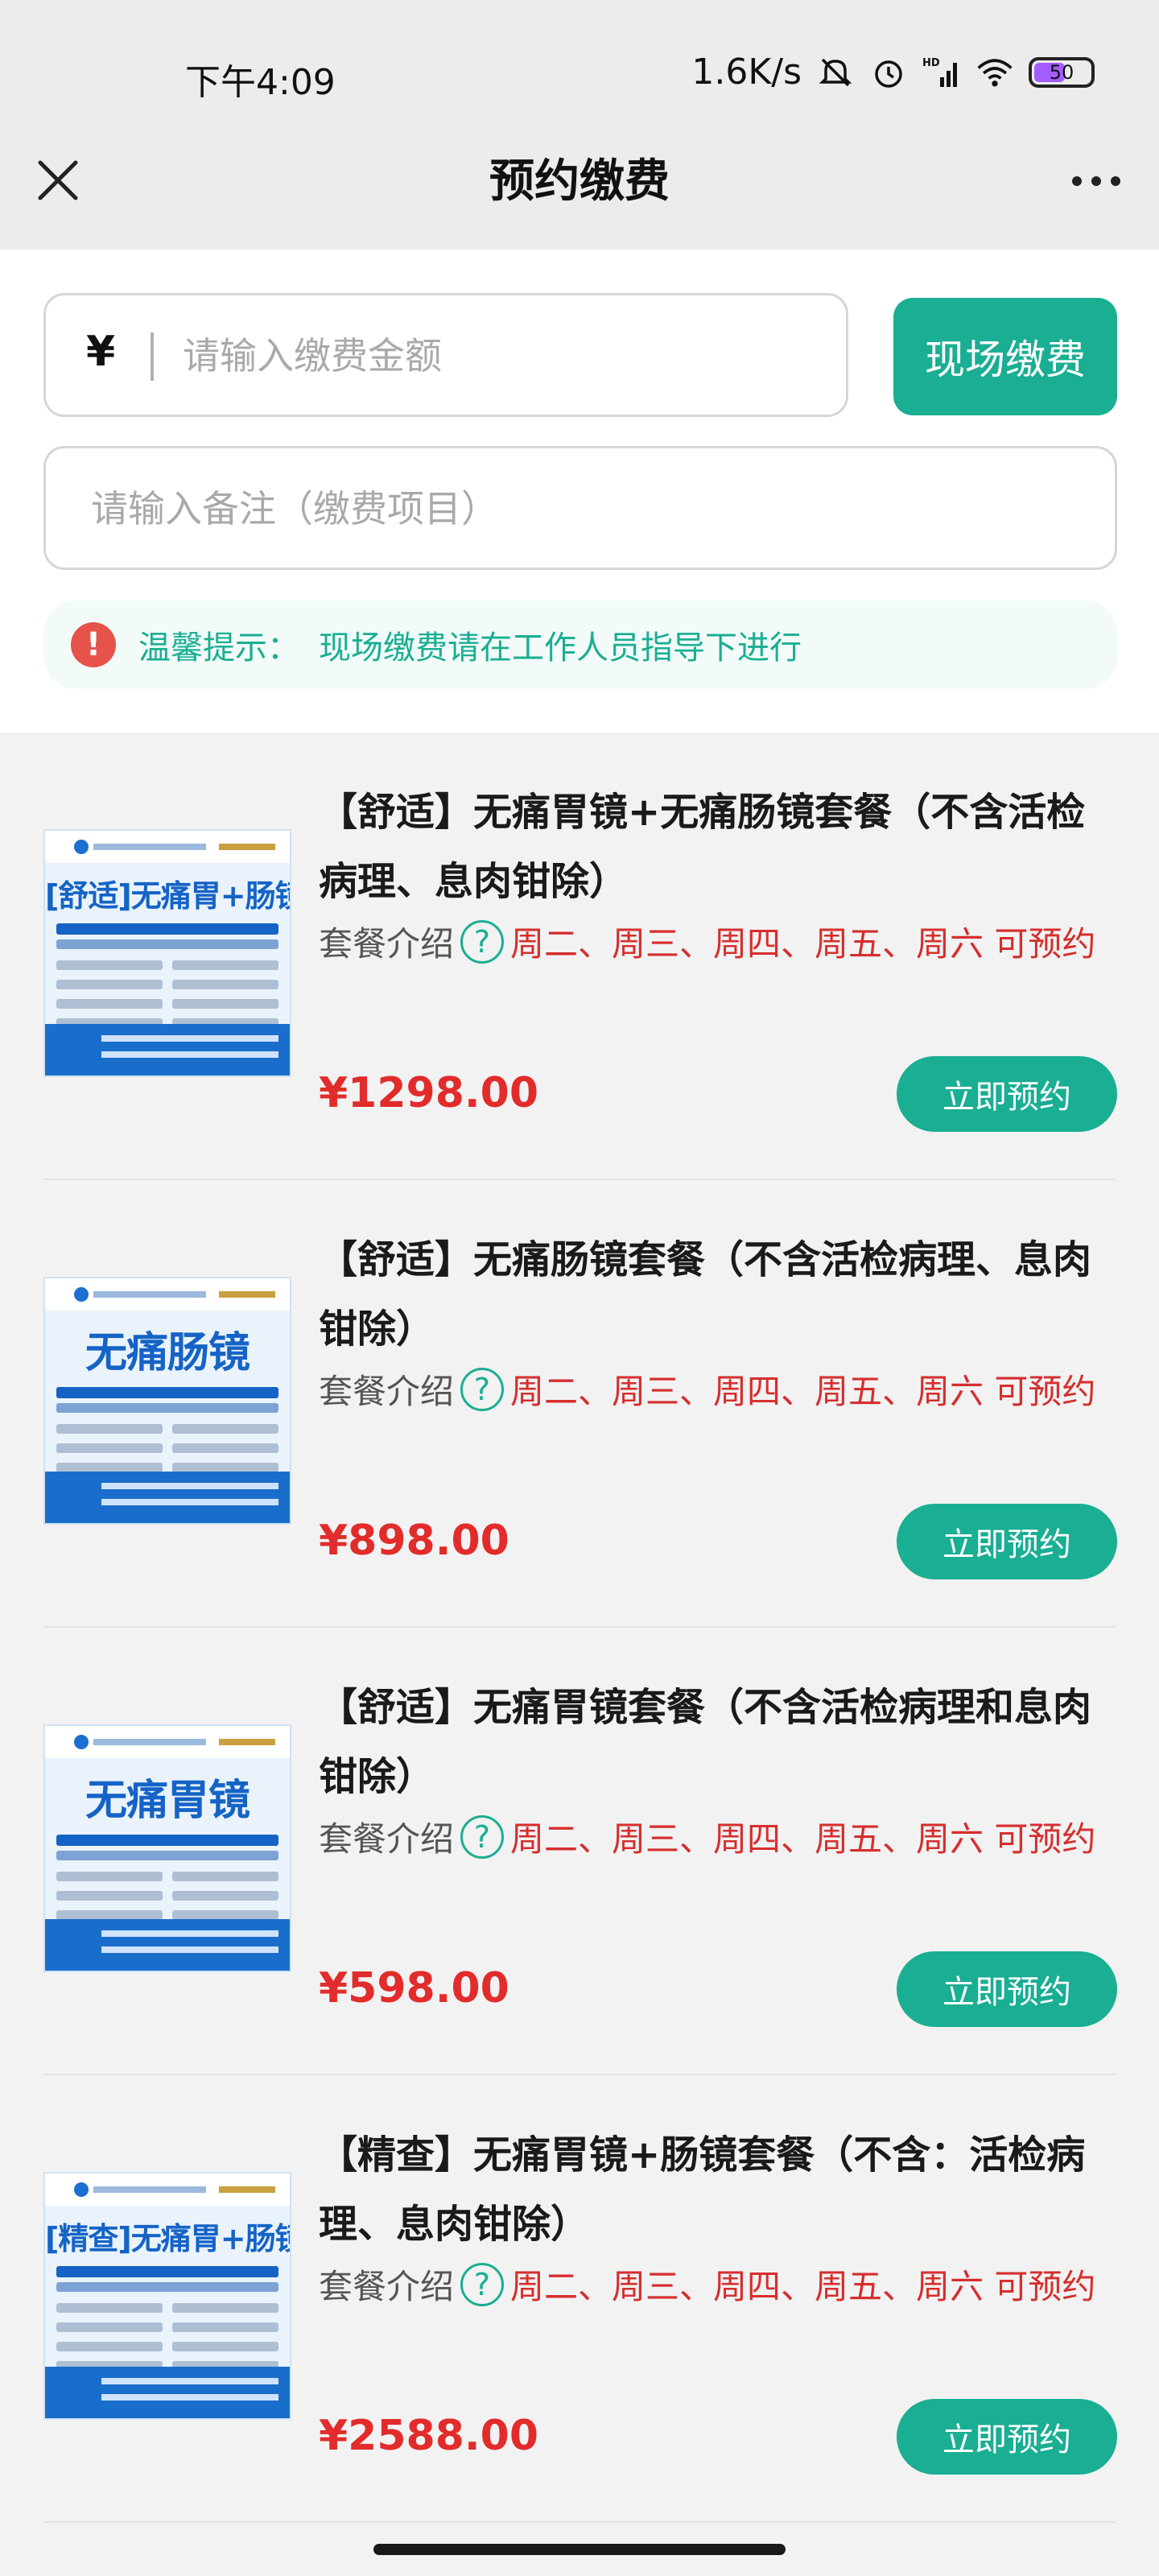  What do you see at coordinates (260, 82) in the screenshot?
I see `status-time: 下午4:09` at bounding box center [260, 82].